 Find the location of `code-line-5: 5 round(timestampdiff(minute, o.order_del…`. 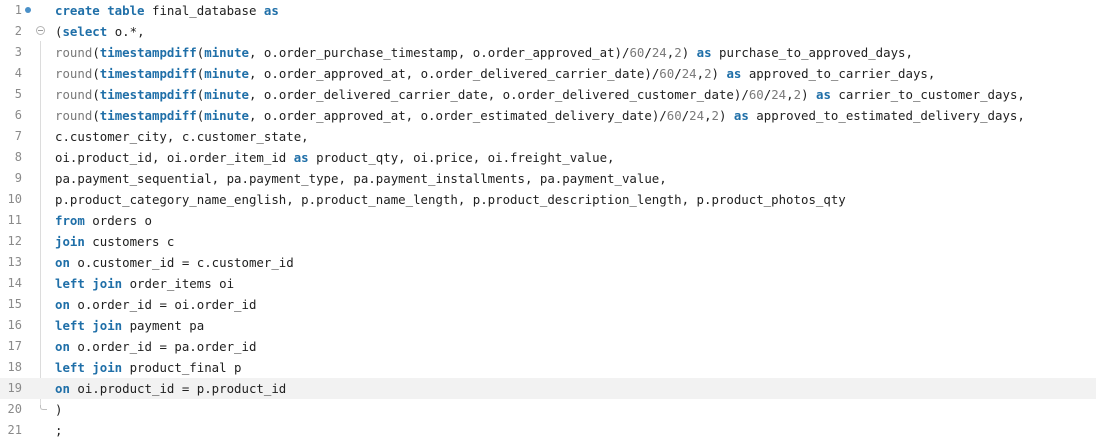

code-line-5: 5 round(timestampdiff(minute, o.order_del… is located at coordinates (548, 94).